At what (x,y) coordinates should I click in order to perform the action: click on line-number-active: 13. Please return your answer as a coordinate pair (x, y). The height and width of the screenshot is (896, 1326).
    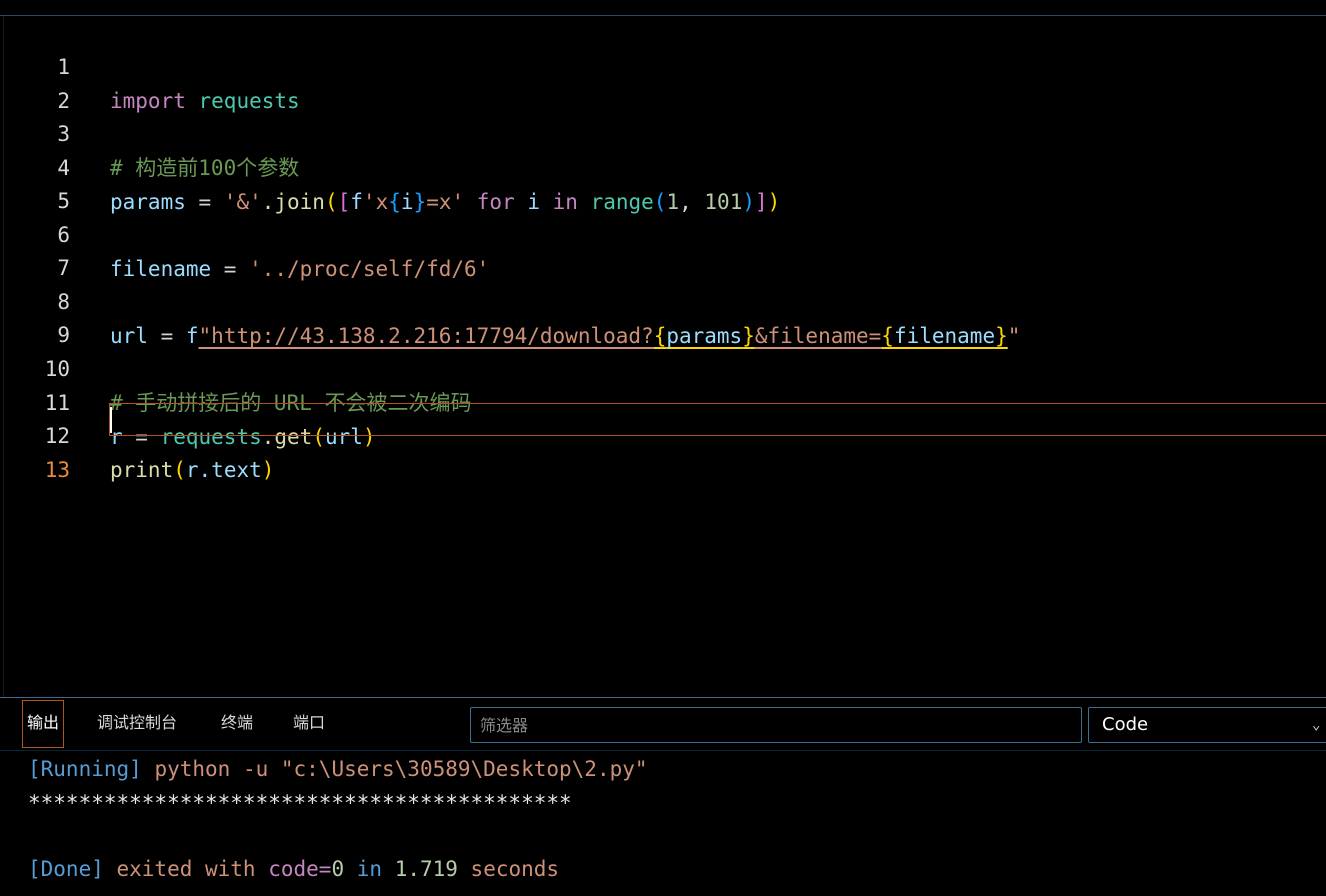
    Looking at the image, I should click on (57, 470).